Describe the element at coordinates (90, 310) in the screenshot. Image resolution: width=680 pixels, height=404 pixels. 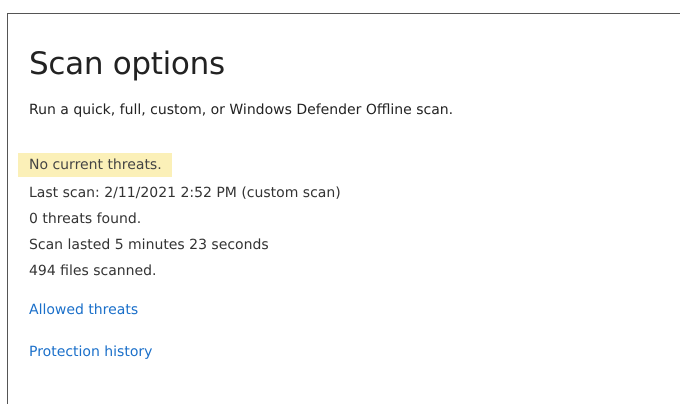
I see `link: Allowed threats` at that location.